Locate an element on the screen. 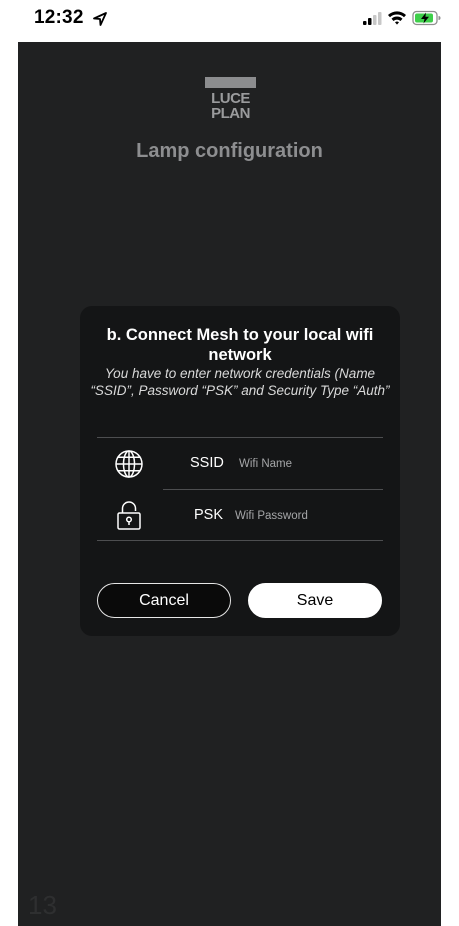  location-arrow-icon is located at coordinates (100, 19).